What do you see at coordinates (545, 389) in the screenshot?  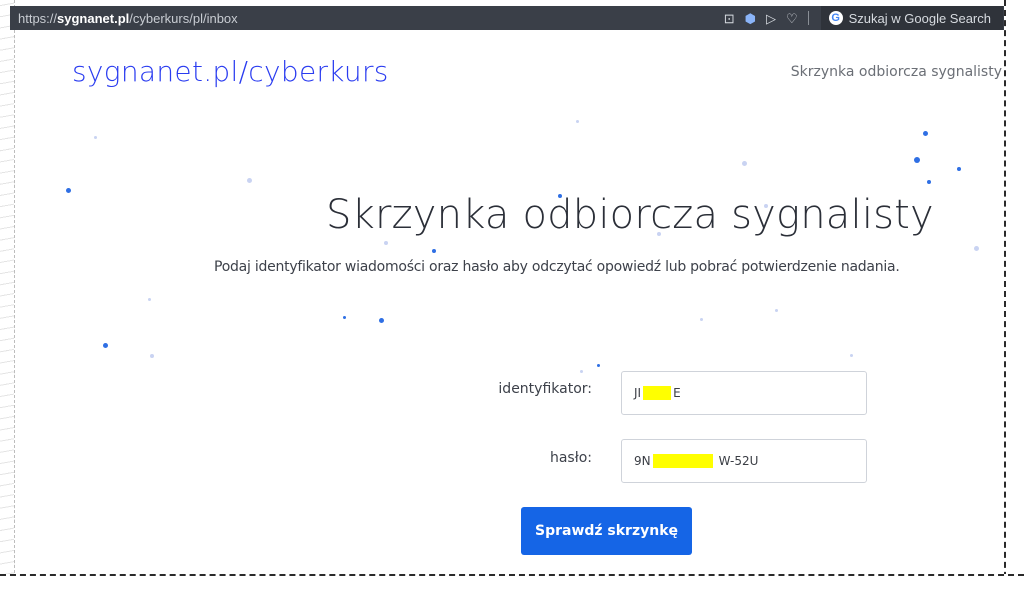 I see `identifier-label: identyfikator:` at bounding box center [545, 389].